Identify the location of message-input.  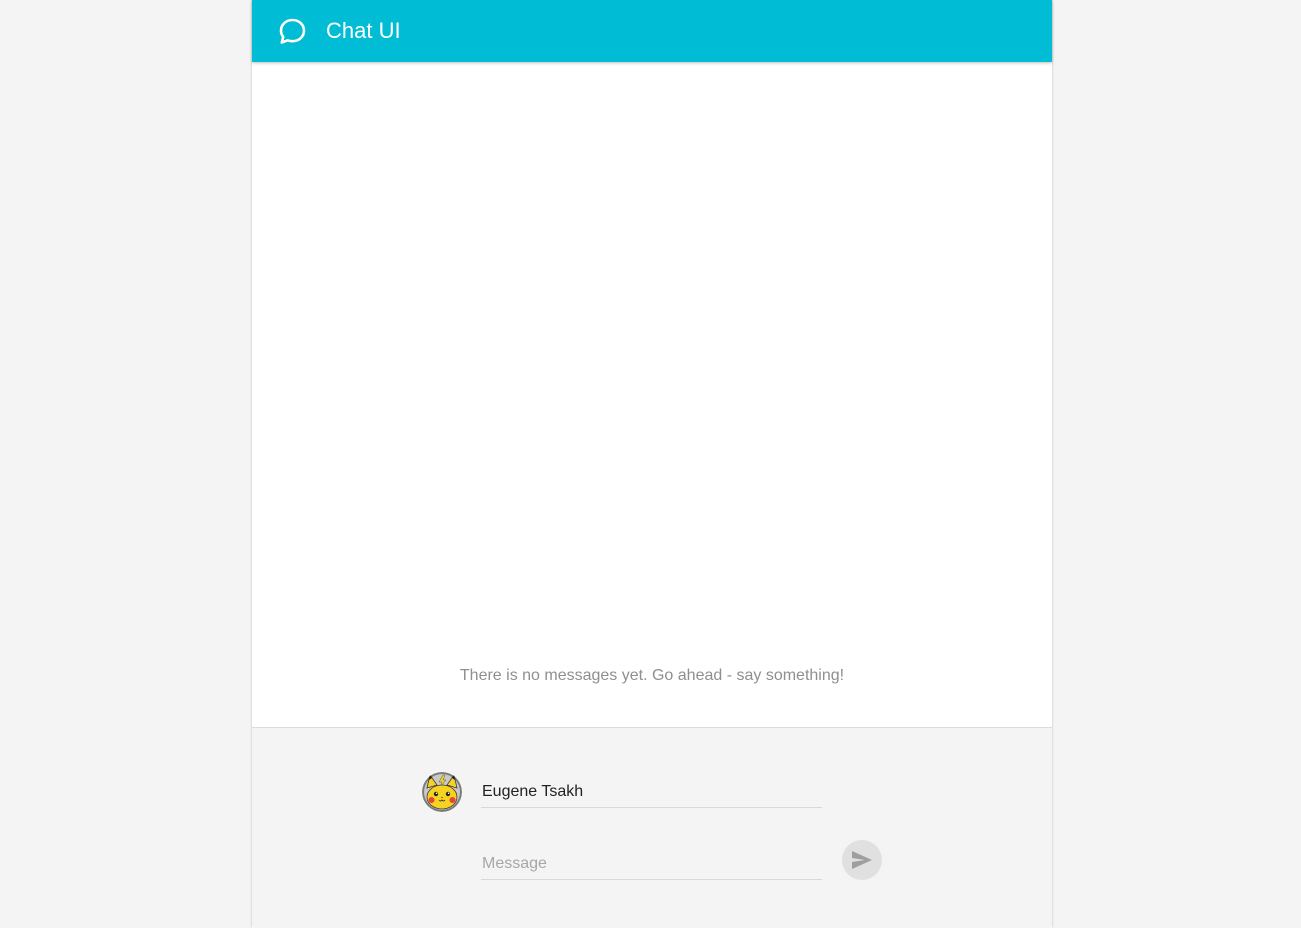
(651, 867).